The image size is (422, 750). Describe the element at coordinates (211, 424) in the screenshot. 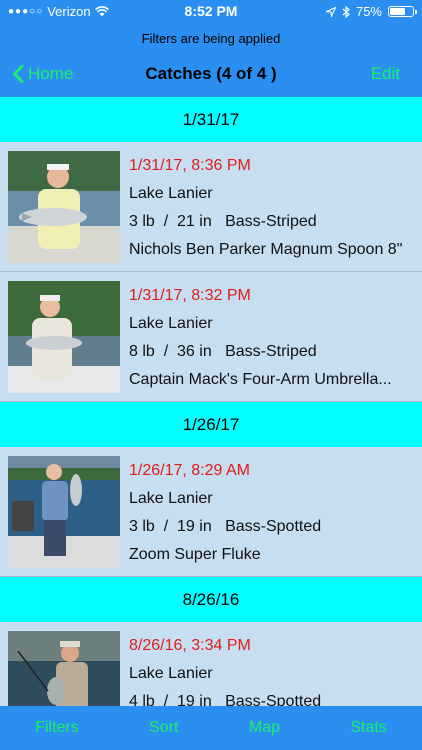

I see `section-header: 1/26/17` at that location.